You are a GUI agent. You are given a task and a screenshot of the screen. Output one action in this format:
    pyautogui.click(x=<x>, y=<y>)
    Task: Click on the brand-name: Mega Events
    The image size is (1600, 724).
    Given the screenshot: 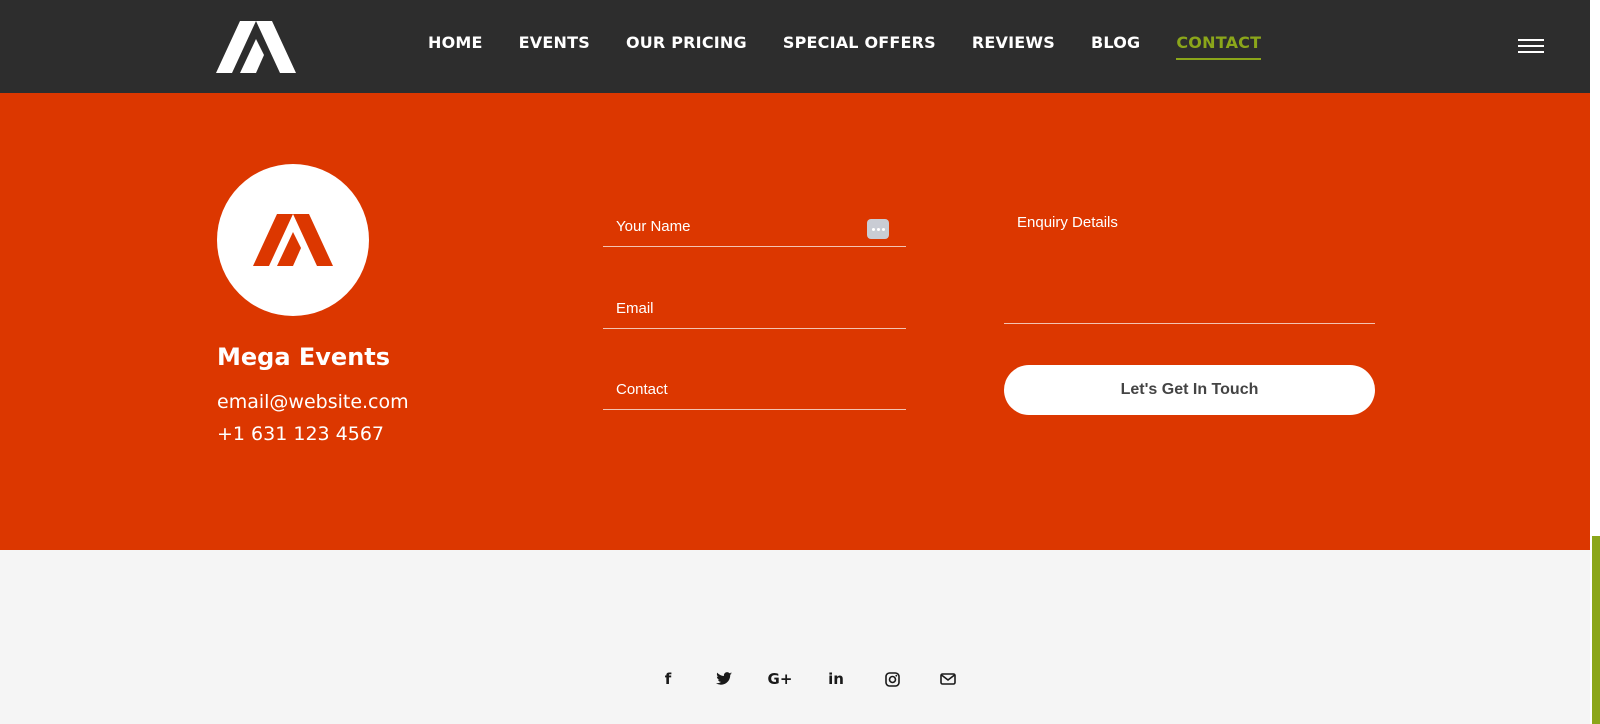 What is the action you would take?
    pyautogui.click(x=304, y=357)
    